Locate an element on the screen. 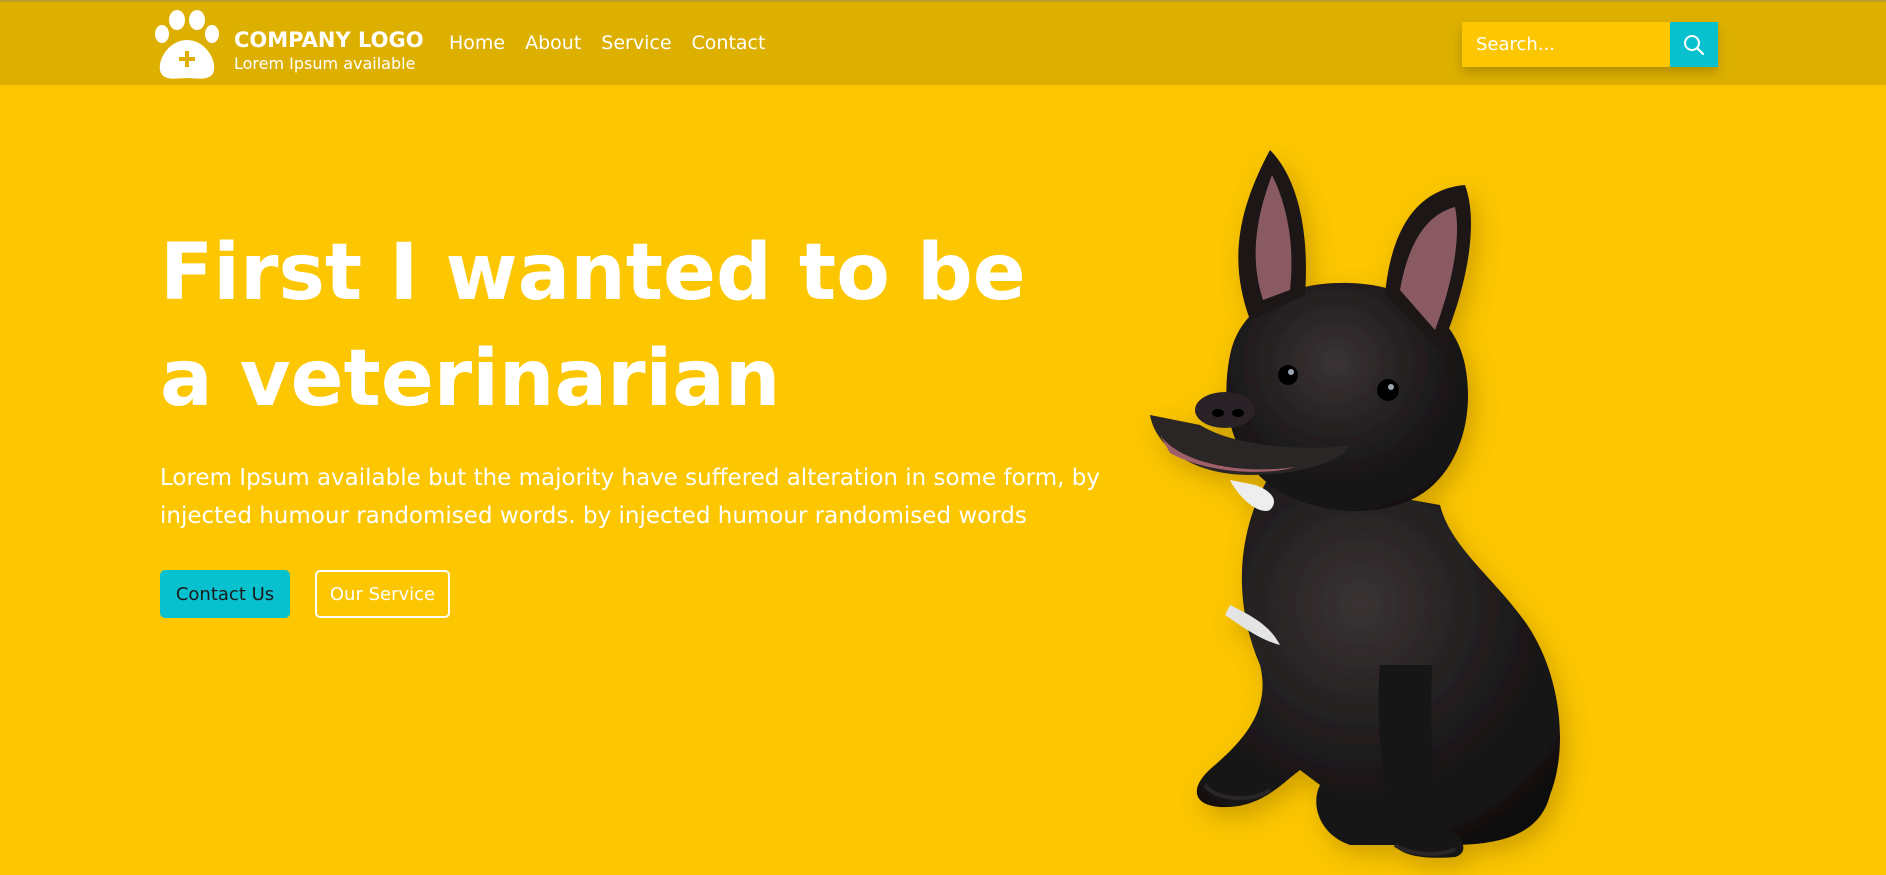  hero-title-line: First I wanted to be is located at coordinates (593, 273).